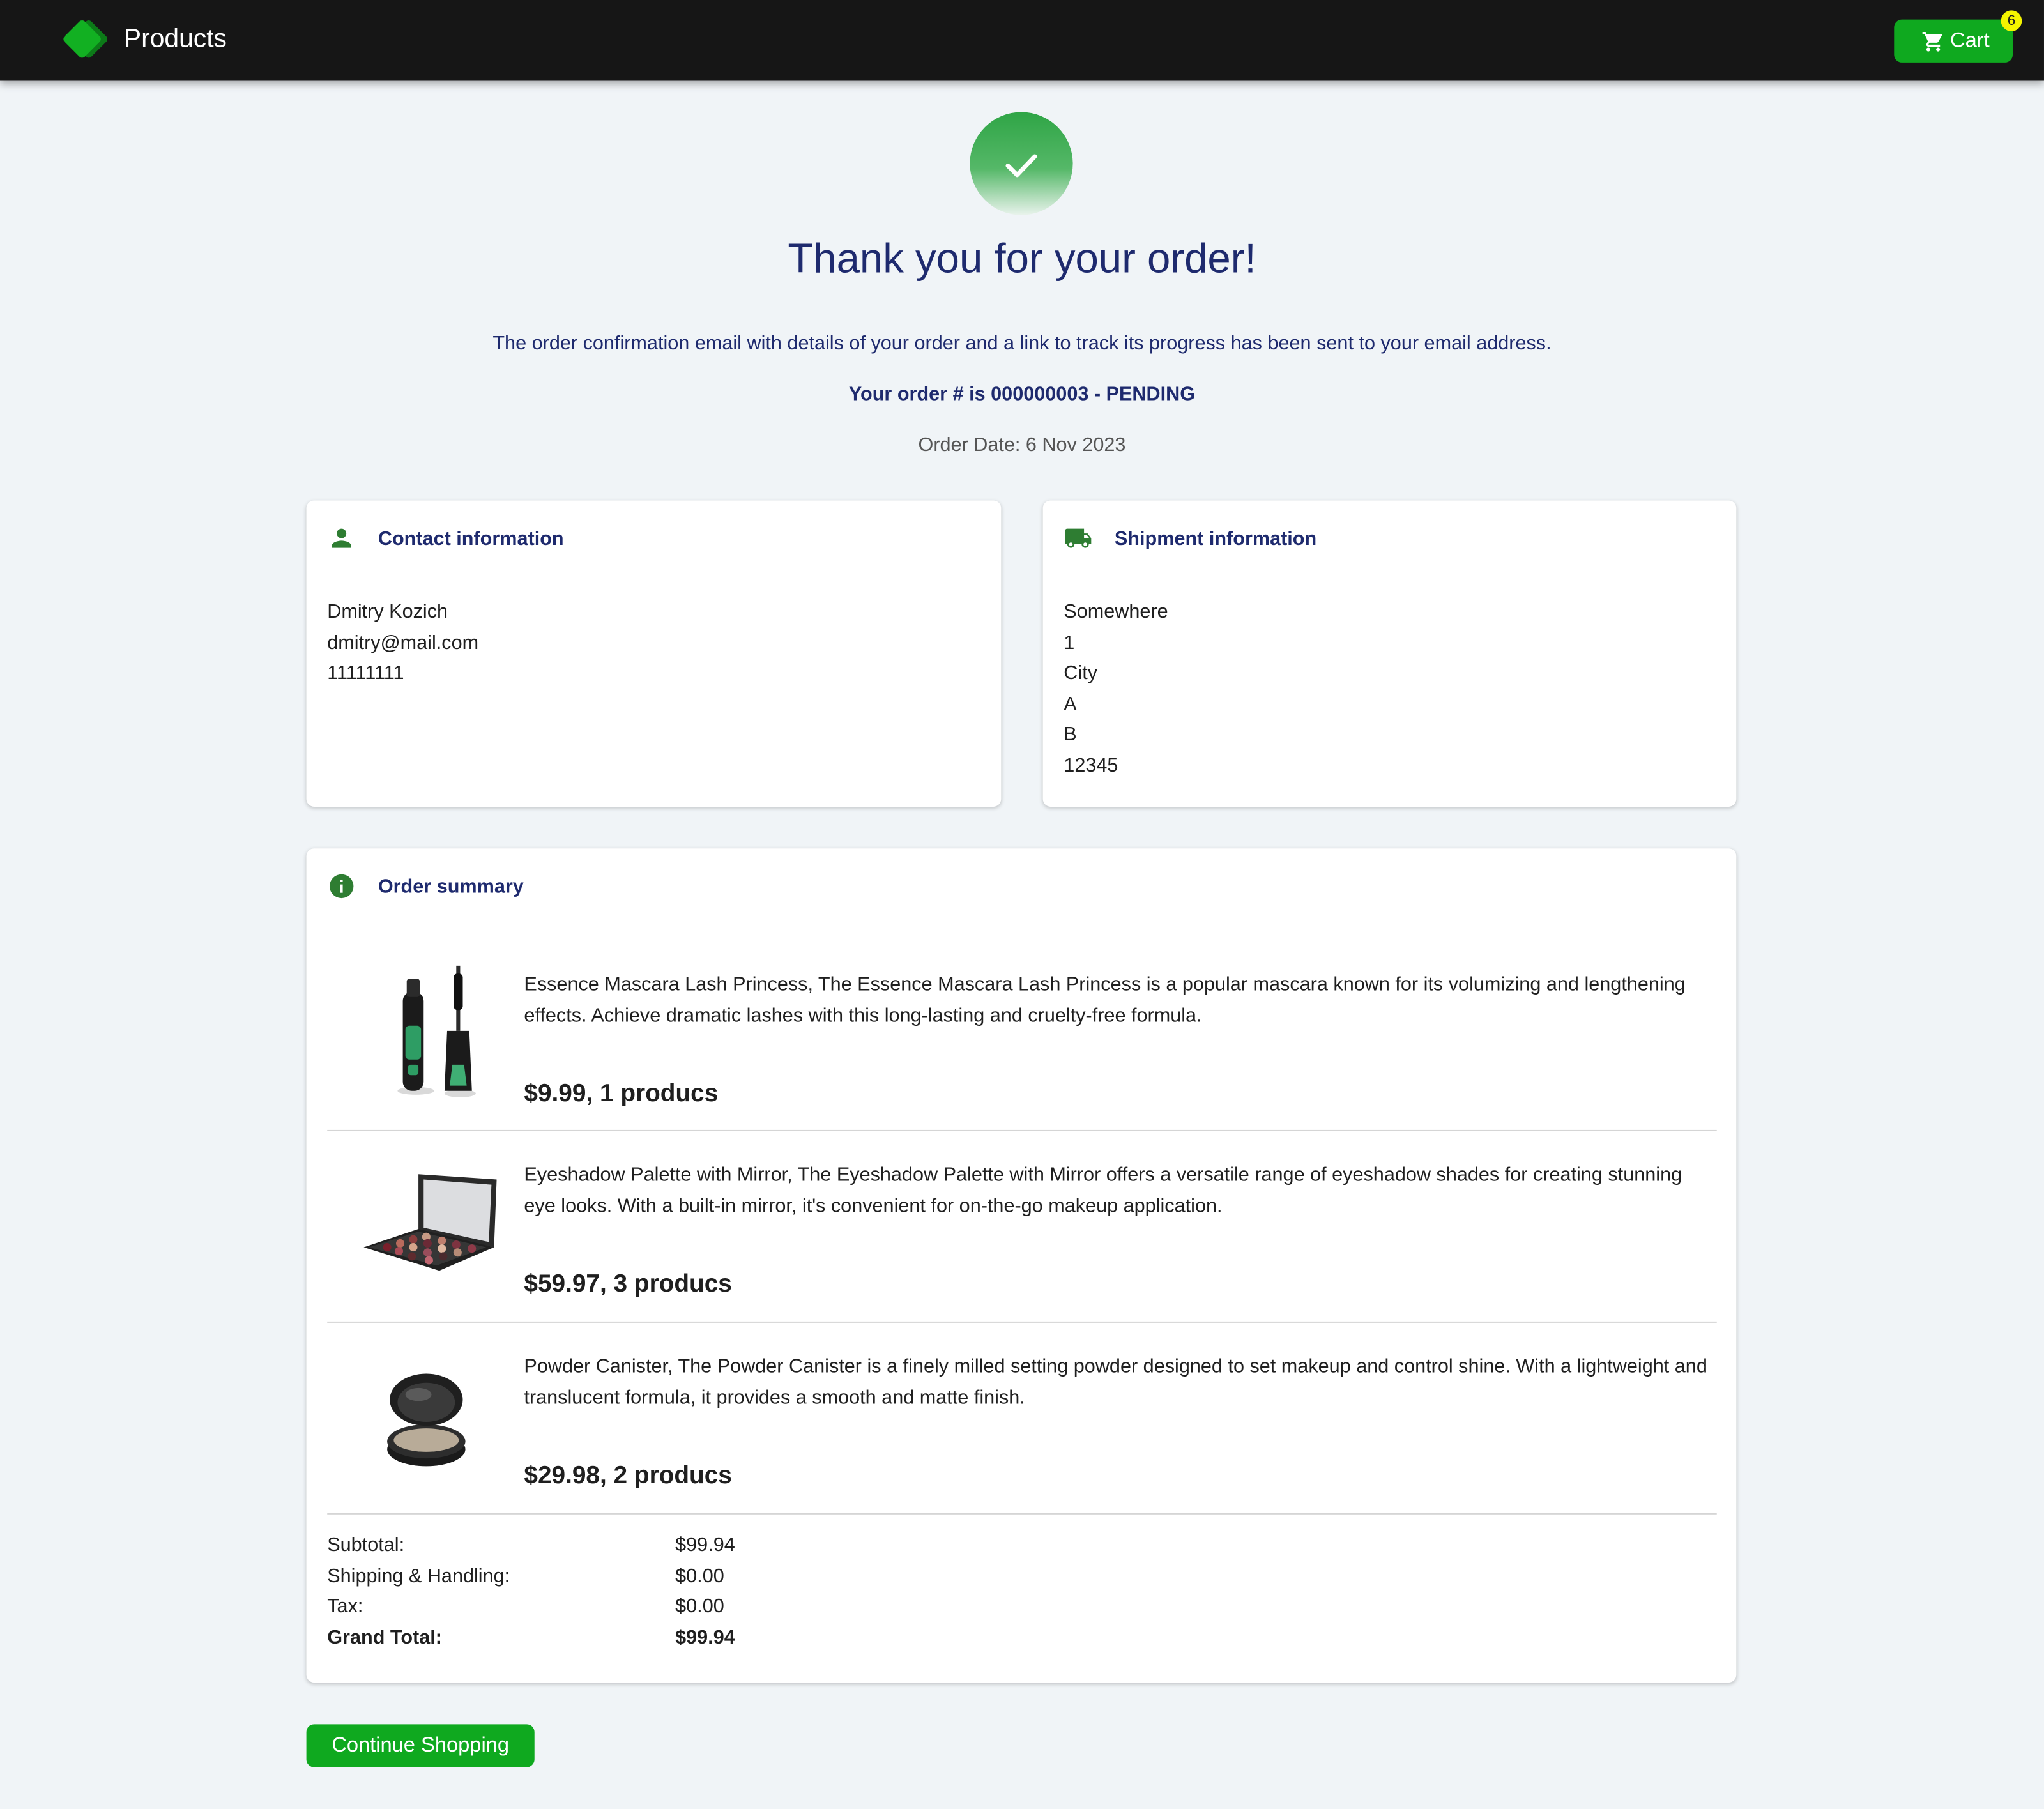 This screenshot has height=1809, width=2044. I want to click on continue-shopping-button: Continue Shopping, so click(420, 1745).